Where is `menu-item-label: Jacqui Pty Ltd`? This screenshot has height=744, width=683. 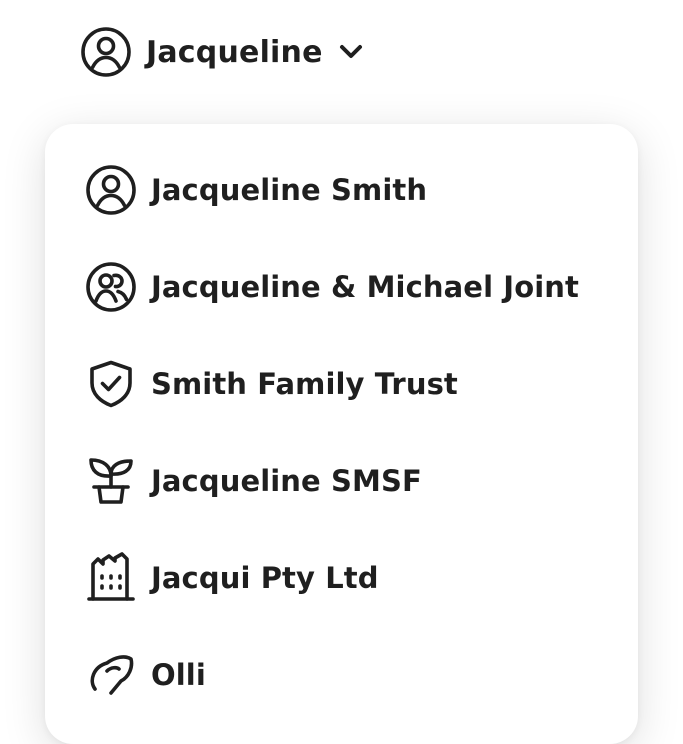
menu-item-label: Jacqui Pty Ltd is located at coordinates (265, 578).